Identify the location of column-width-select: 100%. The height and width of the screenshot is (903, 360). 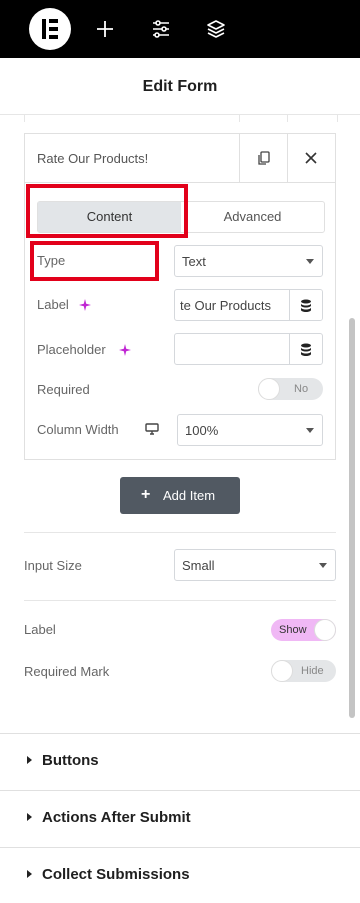
(250, 430).